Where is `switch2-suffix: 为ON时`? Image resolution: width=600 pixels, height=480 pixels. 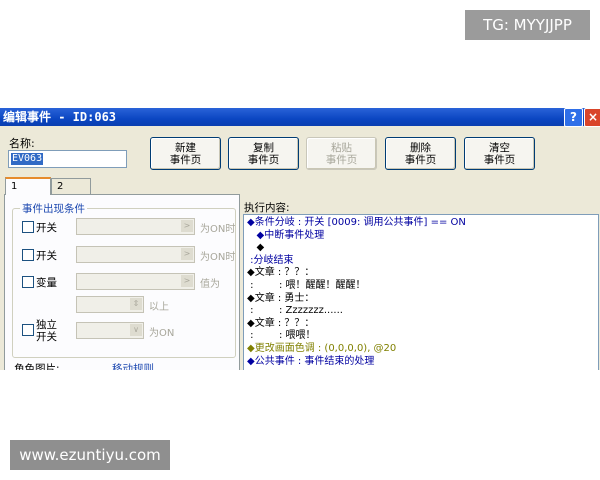
switch2-suffix: 为ON时 is located at coordinates (218, 257).